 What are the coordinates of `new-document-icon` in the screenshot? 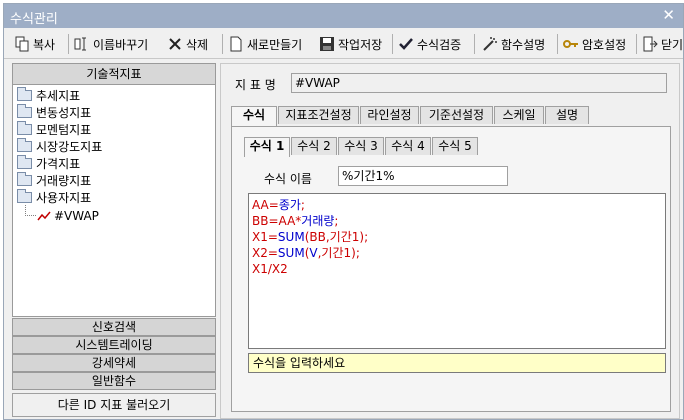 It's located at (236, 44).